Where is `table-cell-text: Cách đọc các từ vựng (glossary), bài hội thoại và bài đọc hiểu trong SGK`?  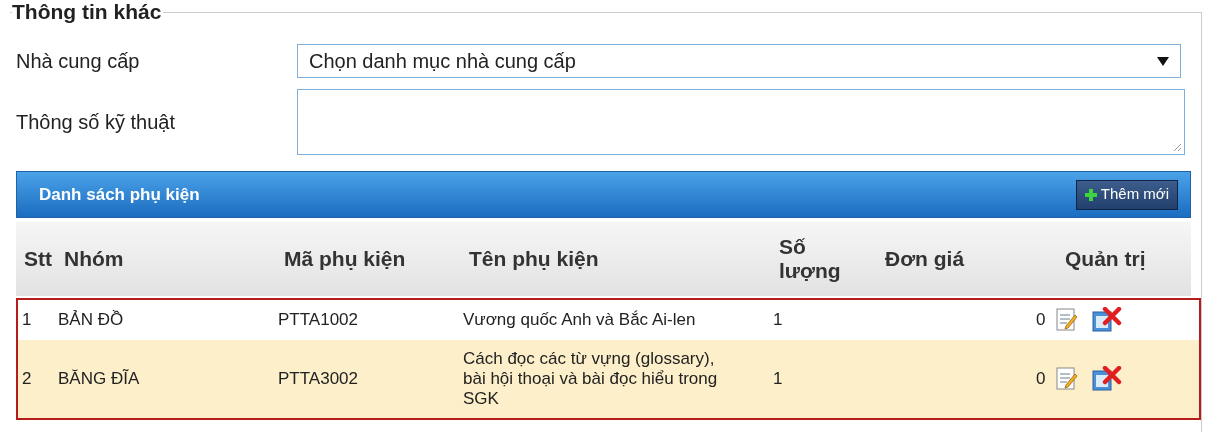 table-cell-text: Cách đọc các từ vựng (glossary), bài hội thoại và bài đọc hiểu trong SGK is located at coordinates (591, 379).